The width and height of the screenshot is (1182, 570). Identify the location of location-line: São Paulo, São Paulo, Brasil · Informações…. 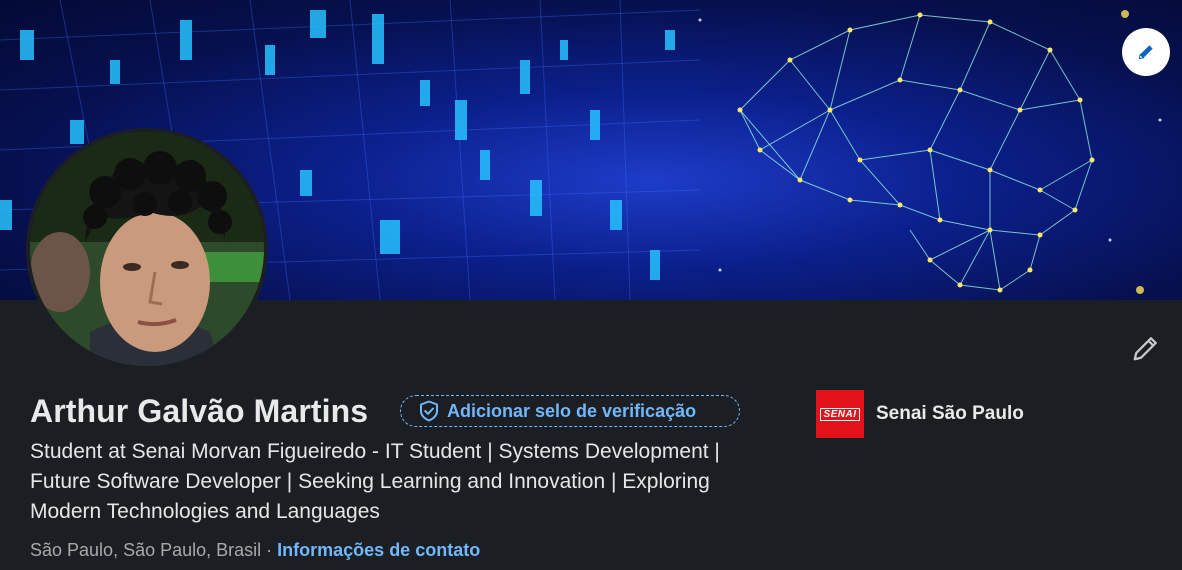
(255, 550).